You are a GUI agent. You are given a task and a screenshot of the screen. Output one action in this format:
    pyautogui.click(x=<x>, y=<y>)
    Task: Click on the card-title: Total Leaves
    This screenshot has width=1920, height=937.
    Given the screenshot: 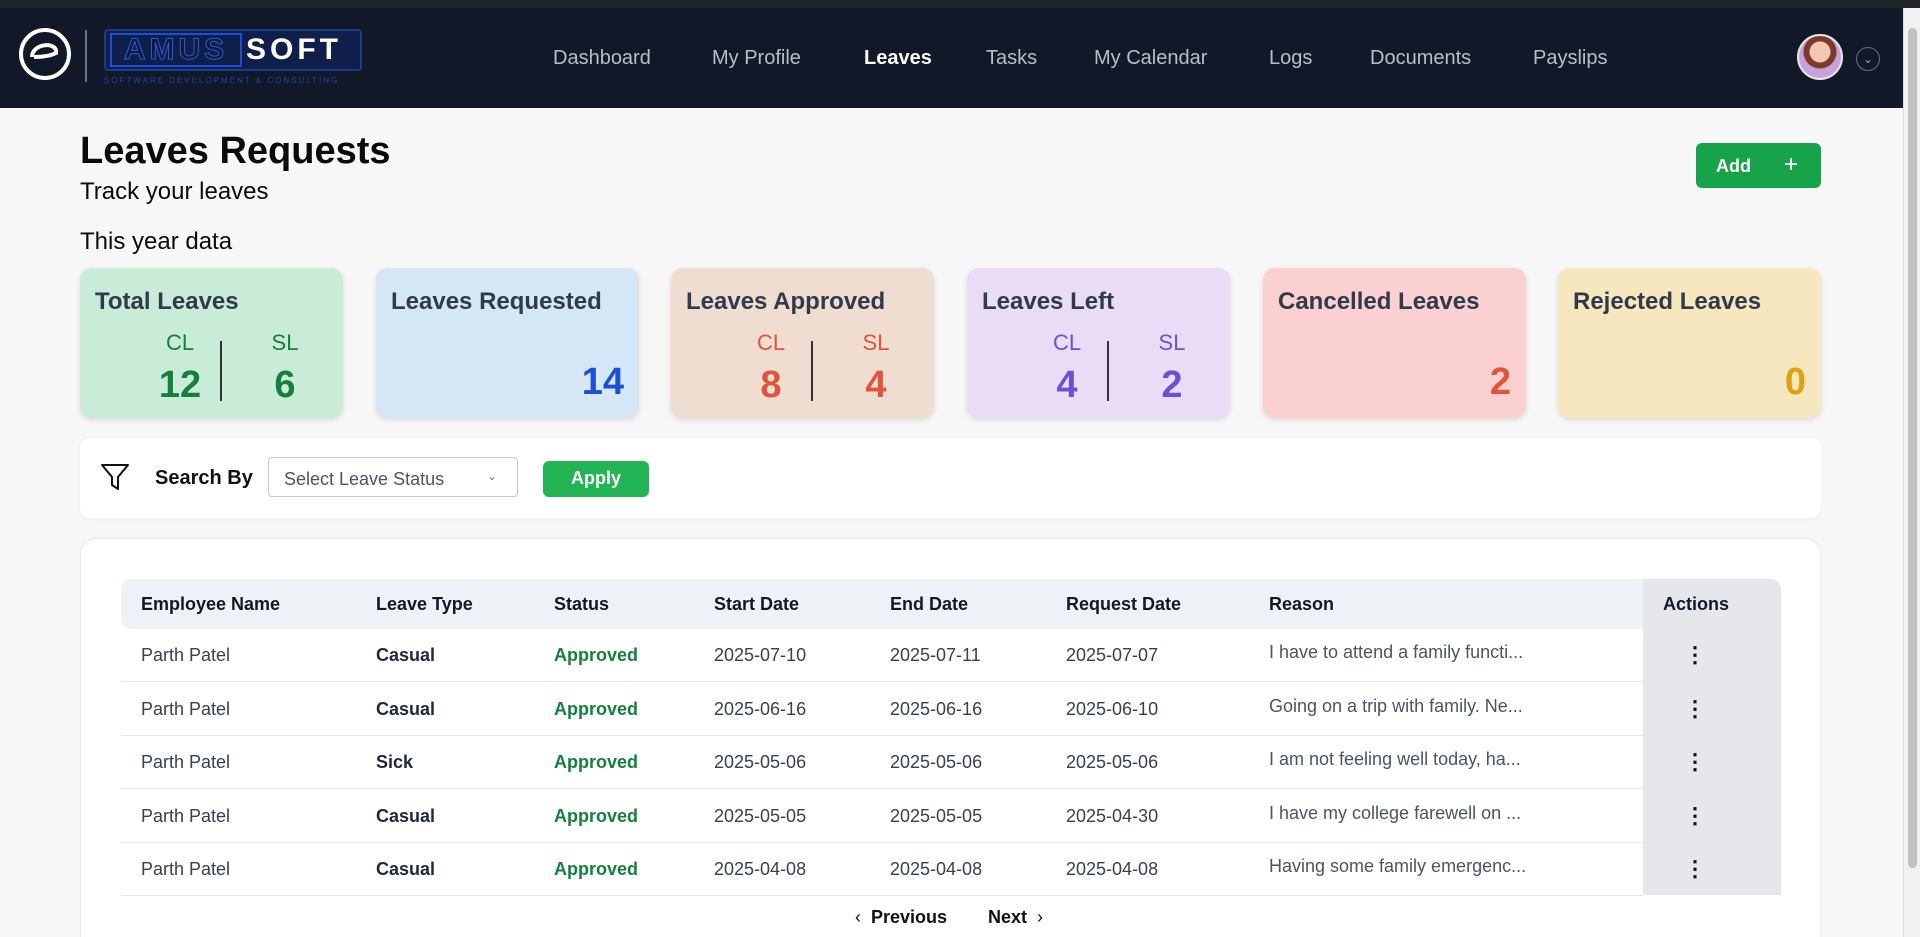 What is the action you would take?
    pyautogui.click(x=167, y=301)
    